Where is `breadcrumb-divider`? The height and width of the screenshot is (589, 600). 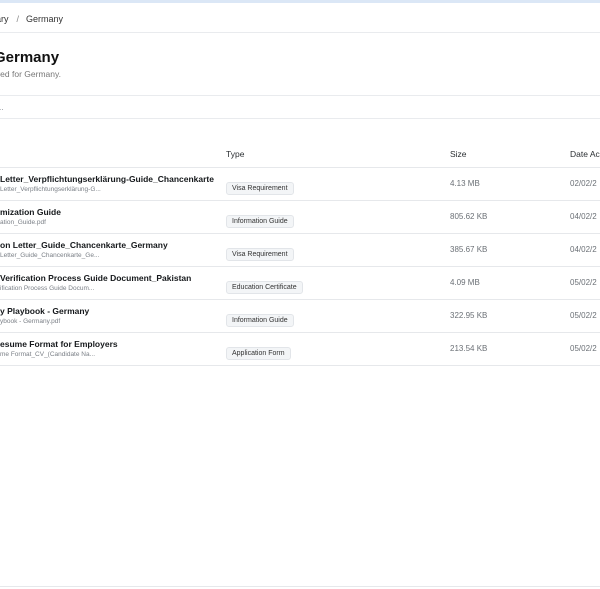 breadcrumb-divider is located at coordinates (300, 32).